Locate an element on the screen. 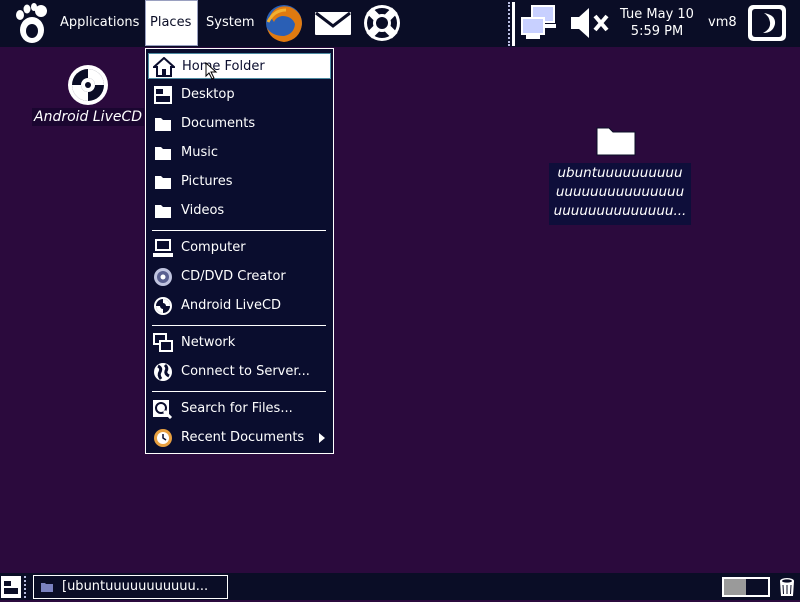 This screenshot has height=602, width=800. clock: Tue May 10 5:59 PM is located at coordinates (657, 23).